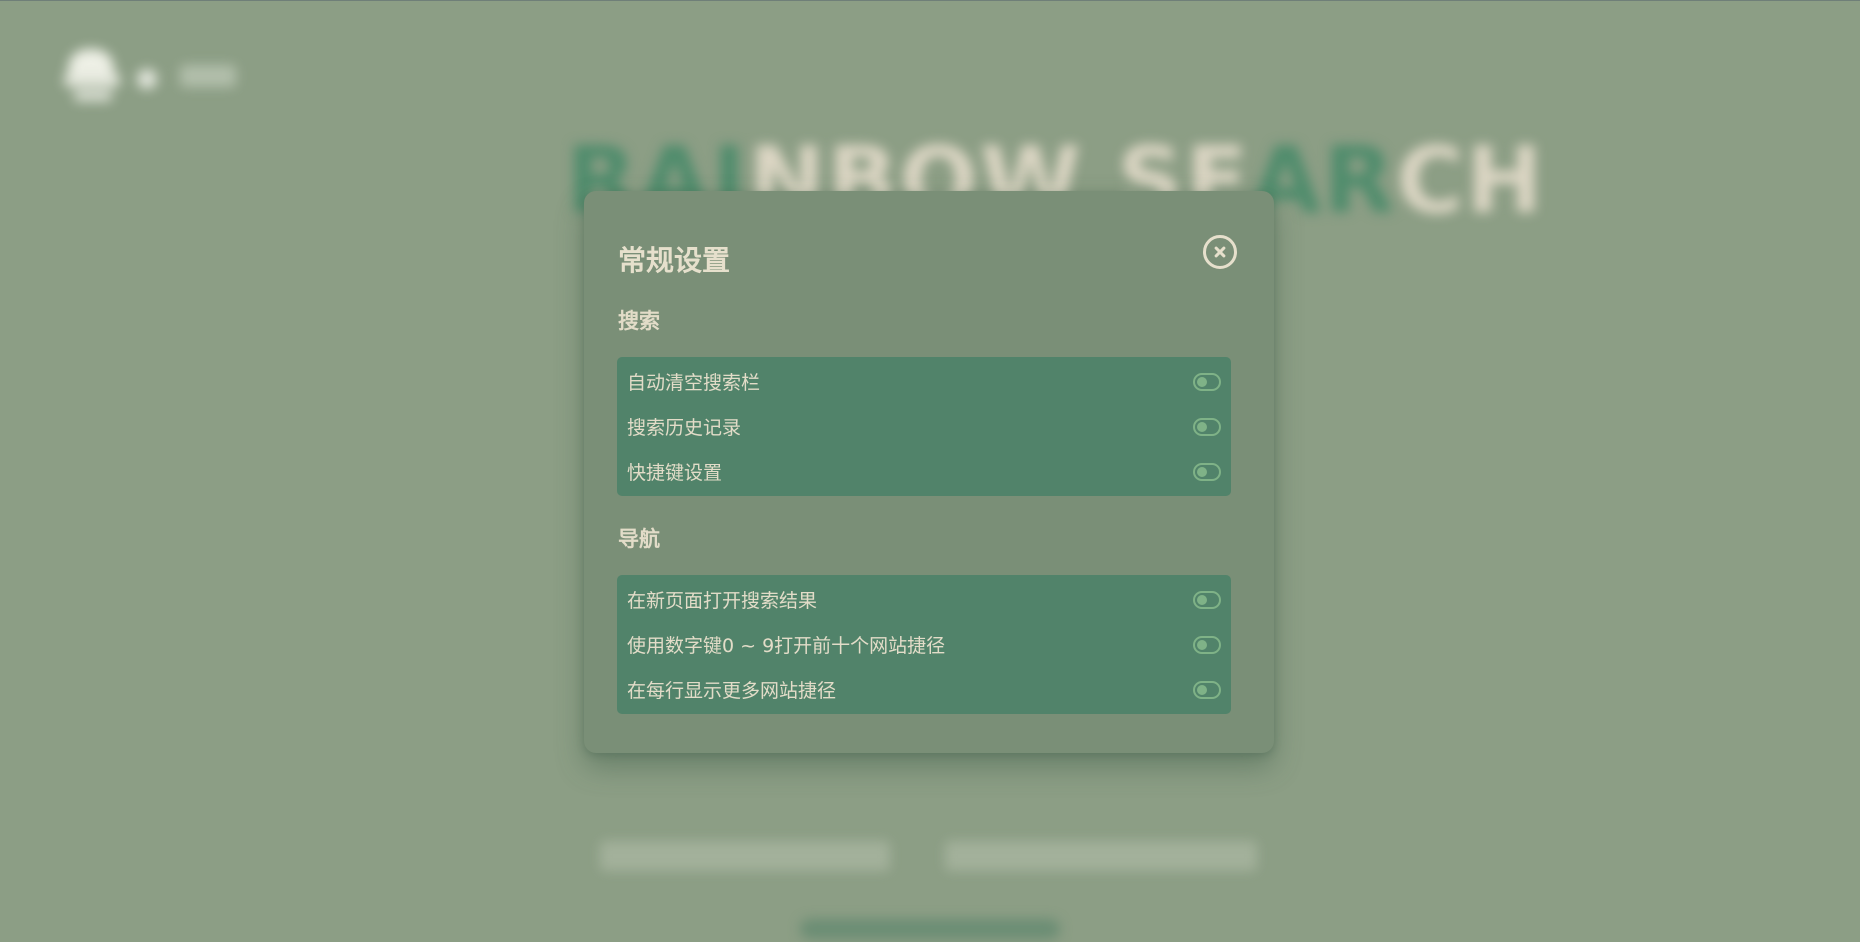 Image resolution: width=1860 pixels, height=942 pixels. I want to click on background-menu-icon, so click(147, 79).